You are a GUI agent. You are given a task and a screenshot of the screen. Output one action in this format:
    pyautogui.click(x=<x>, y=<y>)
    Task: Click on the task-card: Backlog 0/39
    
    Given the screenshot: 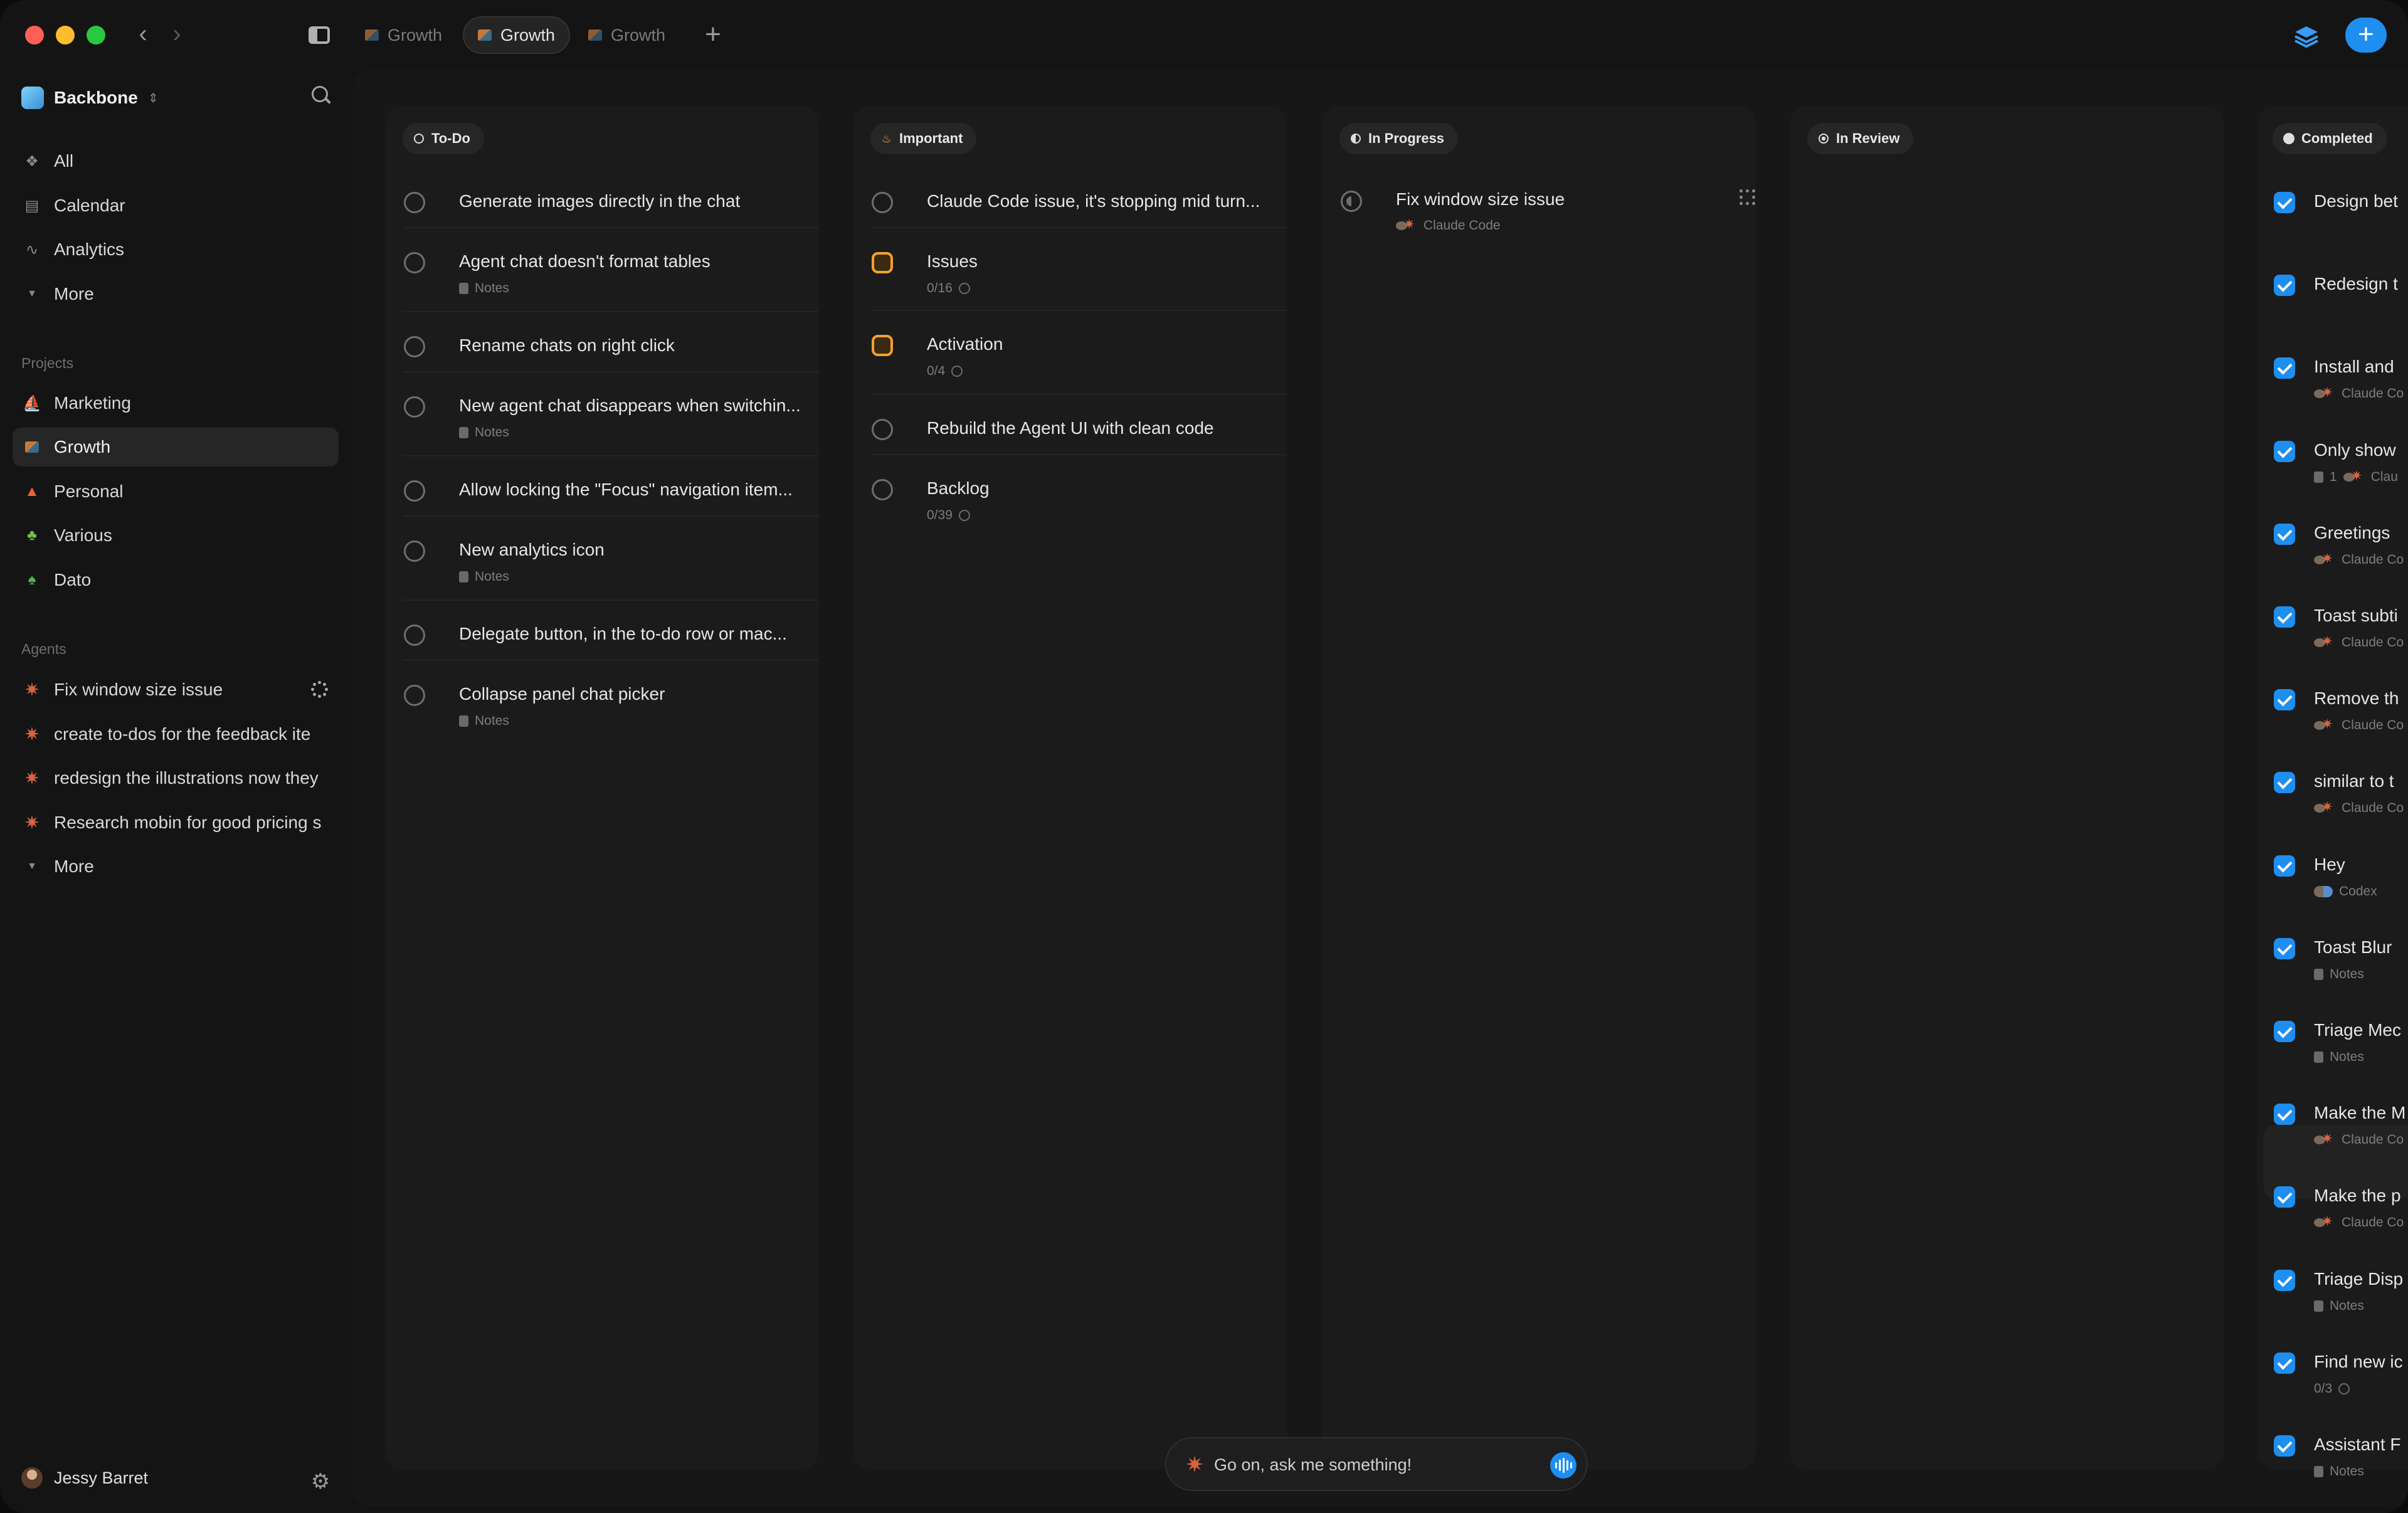 What is the action you would take?
    pyautogui.click(x=1078, y=497)
    